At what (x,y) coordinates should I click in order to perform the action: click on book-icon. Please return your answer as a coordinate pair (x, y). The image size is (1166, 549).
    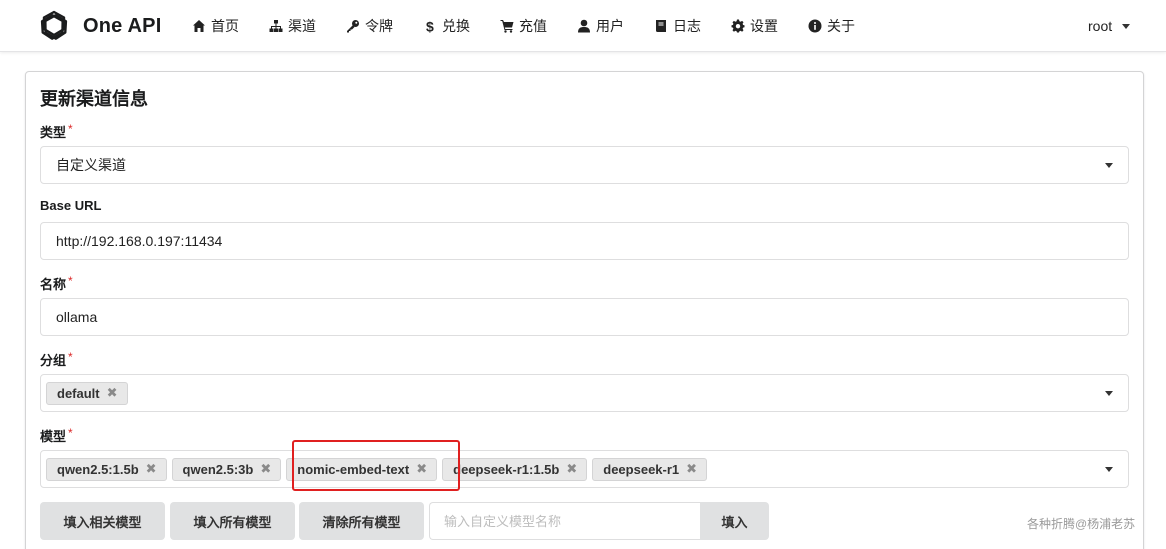
    Looking at the image, I should click on (661, 26).